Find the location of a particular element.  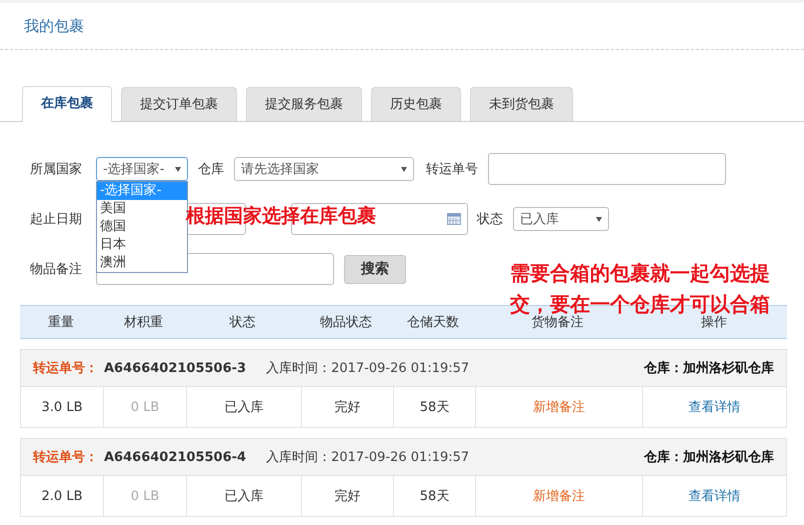

column-header: 重量 is located at coordinates (61, 322).